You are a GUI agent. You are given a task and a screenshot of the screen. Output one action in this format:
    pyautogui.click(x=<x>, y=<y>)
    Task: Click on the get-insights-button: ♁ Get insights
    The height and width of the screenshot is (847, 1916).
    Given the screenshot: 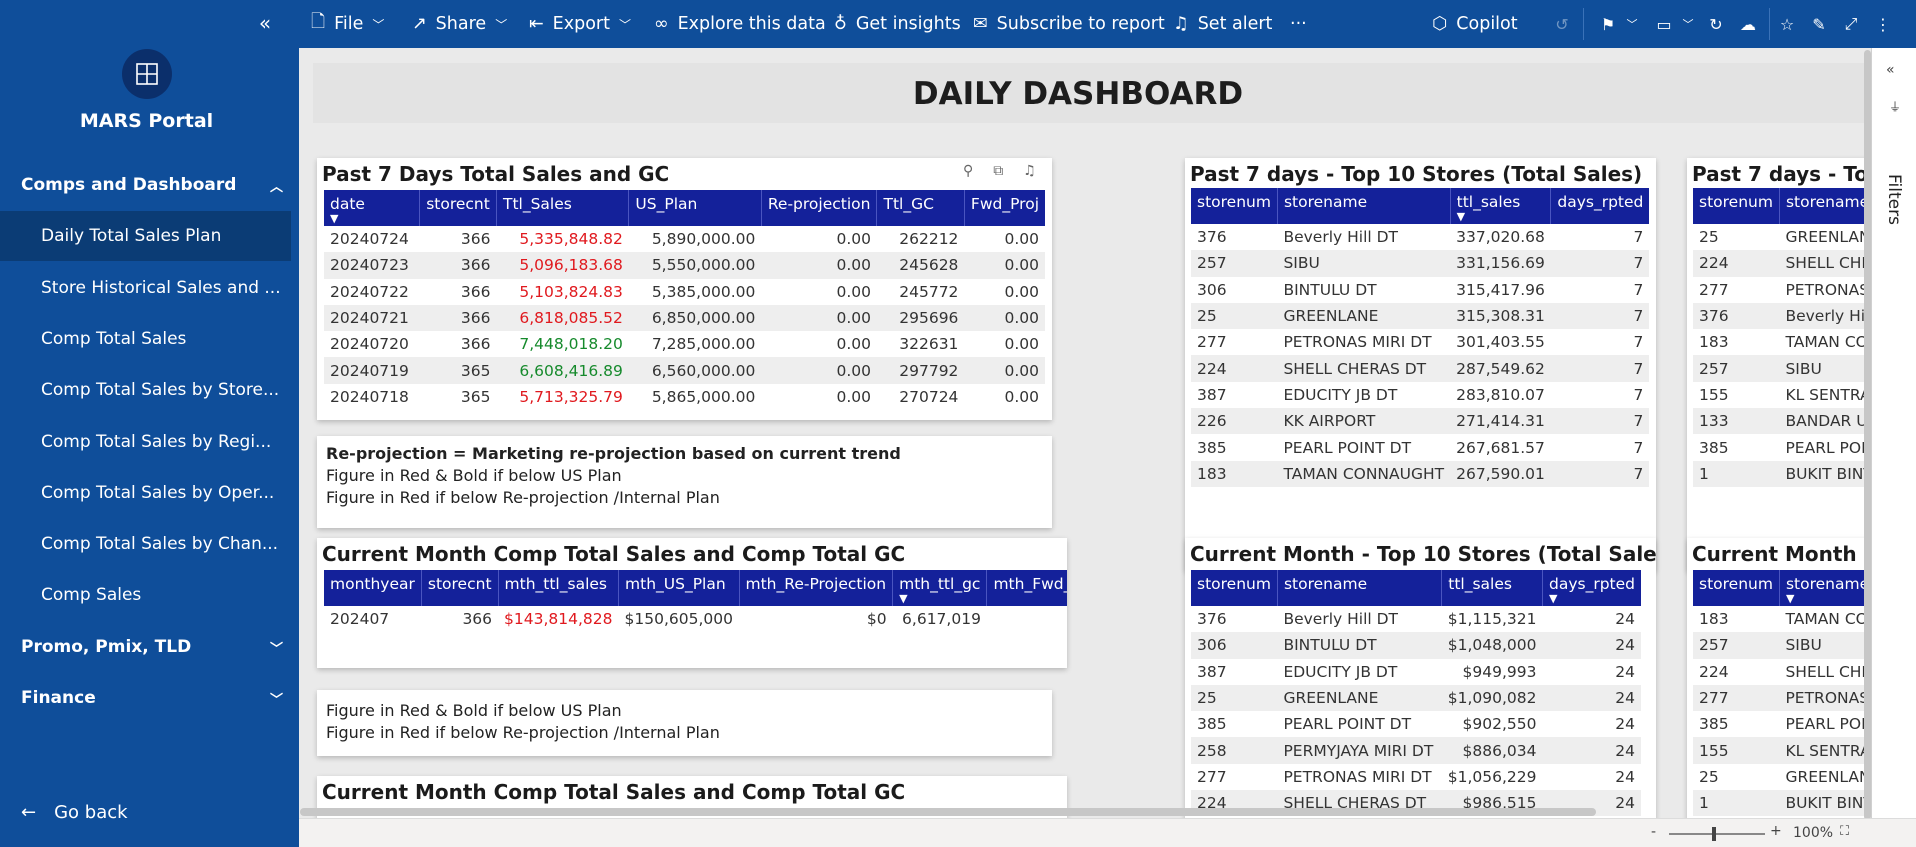 What is the action you would take?
    pyautogui.click(x=897, y=24)
    